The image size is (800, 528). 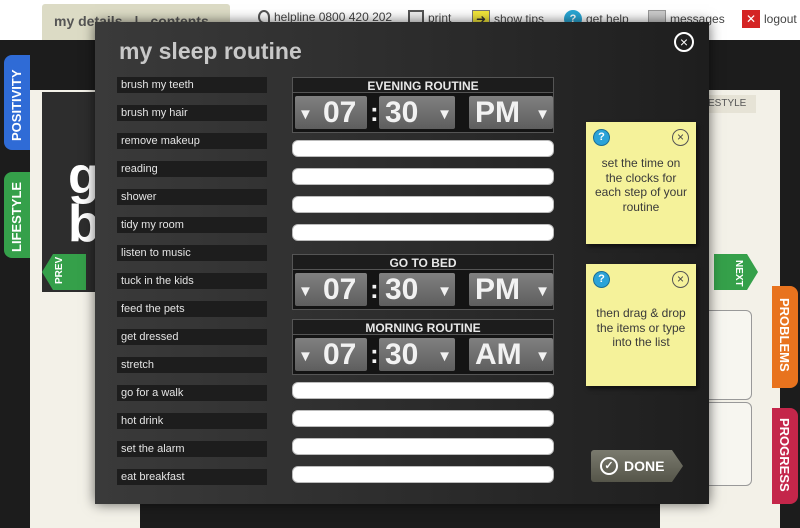 I want to click on clock-label: MORNING ROUTINE, so click(x=423, y=327).